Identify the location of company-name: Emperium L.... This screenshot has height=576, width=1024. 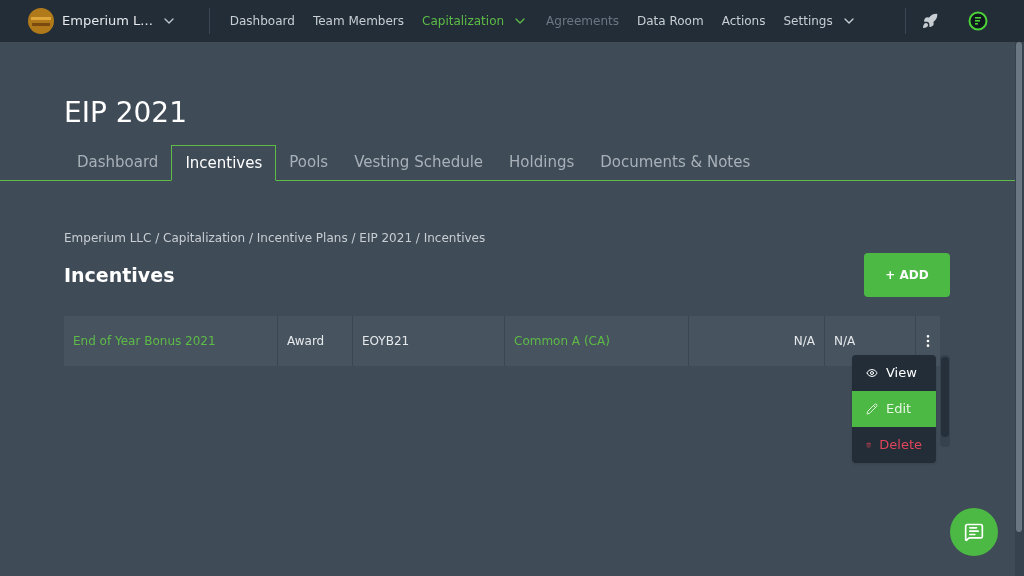
(107, 21).